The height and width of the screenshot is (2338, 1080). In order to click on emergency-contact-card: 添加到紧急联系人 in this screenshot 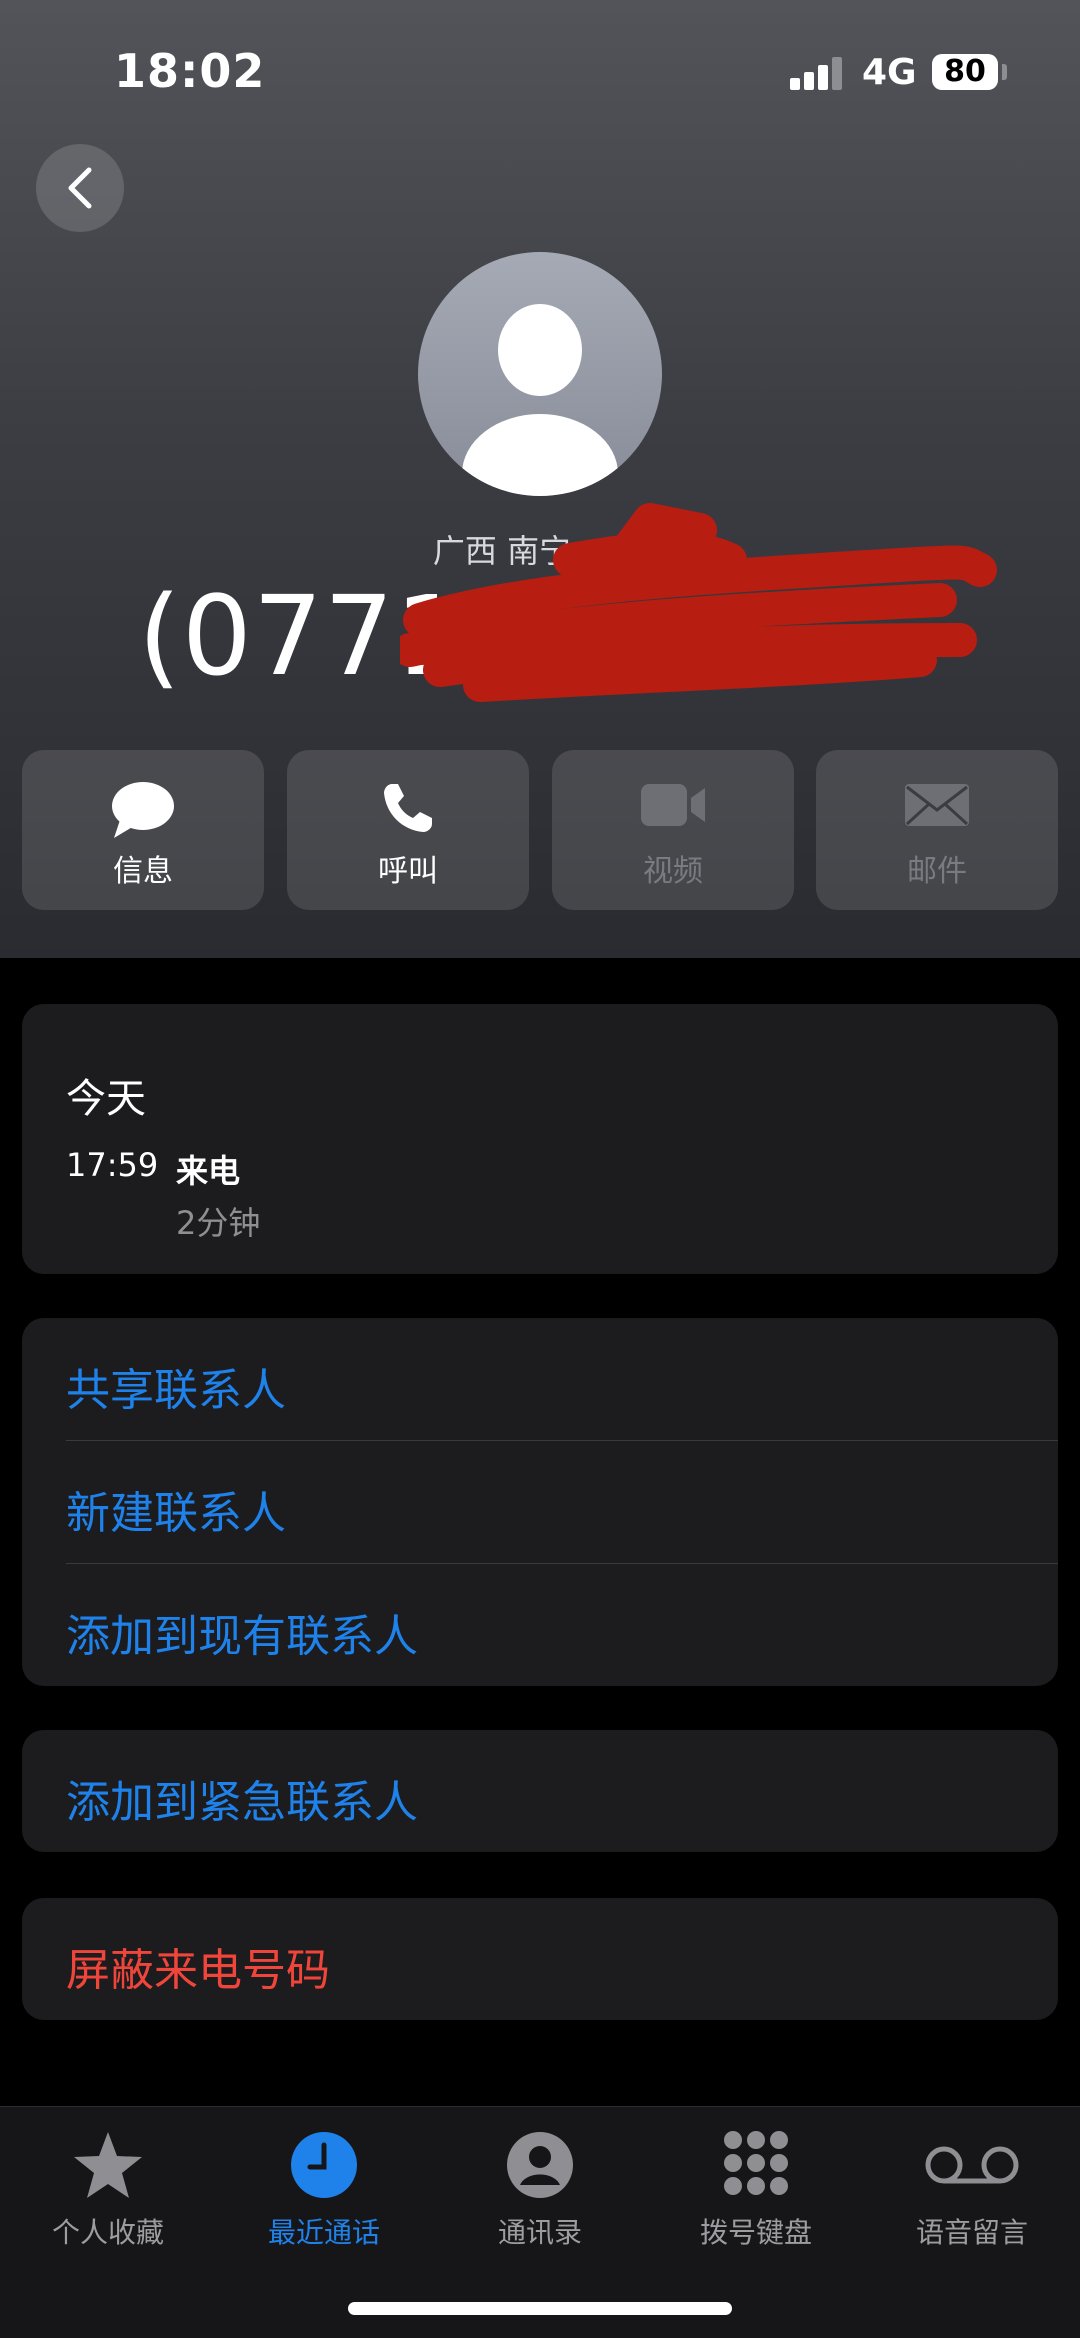, I will do `click(540, 1791)`.